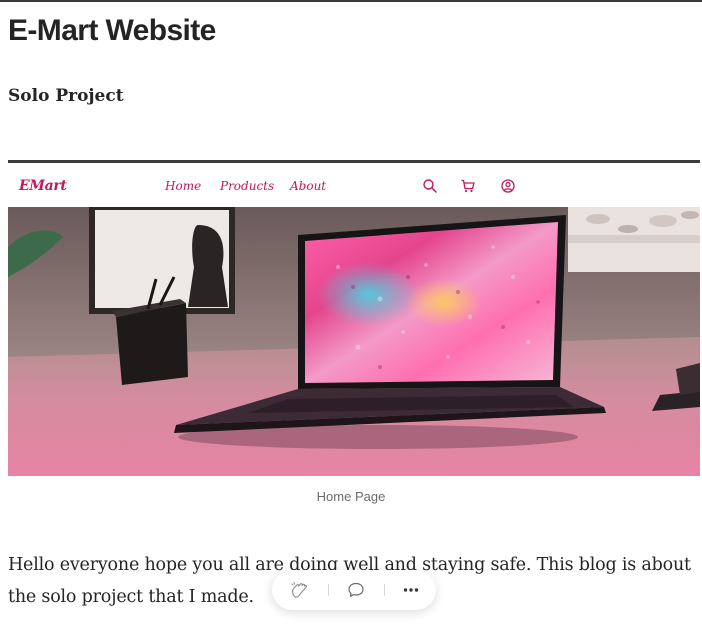 The height and width of the screenshot is (627, 702). I want to click on clap-icon, so click(299, 590).